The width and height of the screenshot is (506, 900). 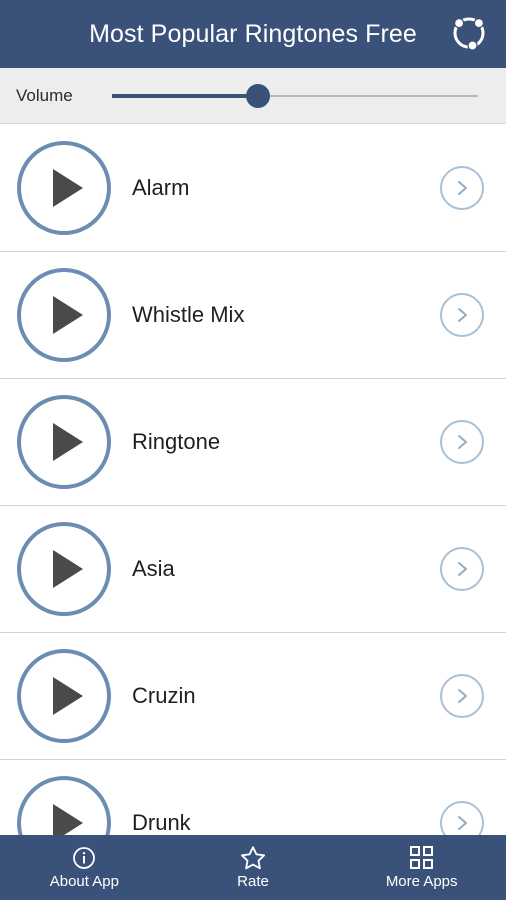 I want to click on list-item: Alarm, so click(x=253, y=188).